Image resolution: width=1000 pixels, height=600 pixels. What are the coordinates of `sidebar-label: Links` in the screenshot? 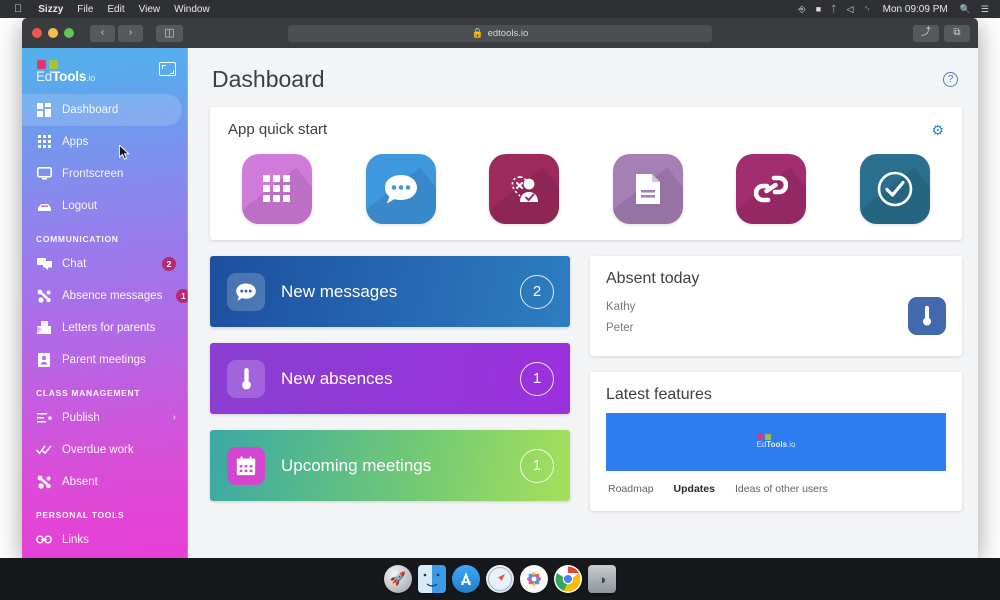 It's located at (75, 539).